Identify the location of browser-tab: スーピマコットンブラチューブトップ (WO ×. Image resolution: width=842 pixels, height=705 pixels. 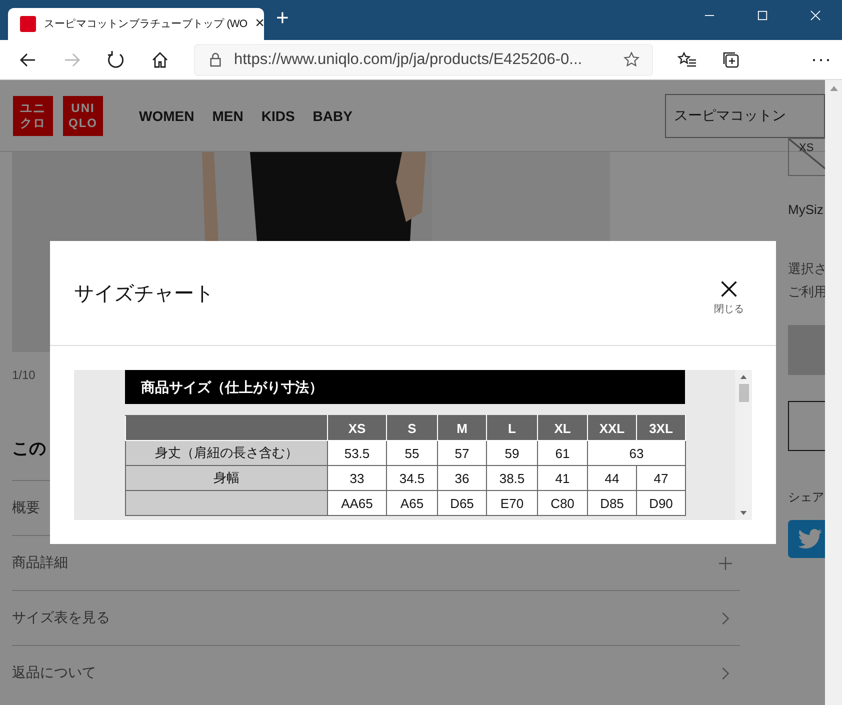
(136, 24).